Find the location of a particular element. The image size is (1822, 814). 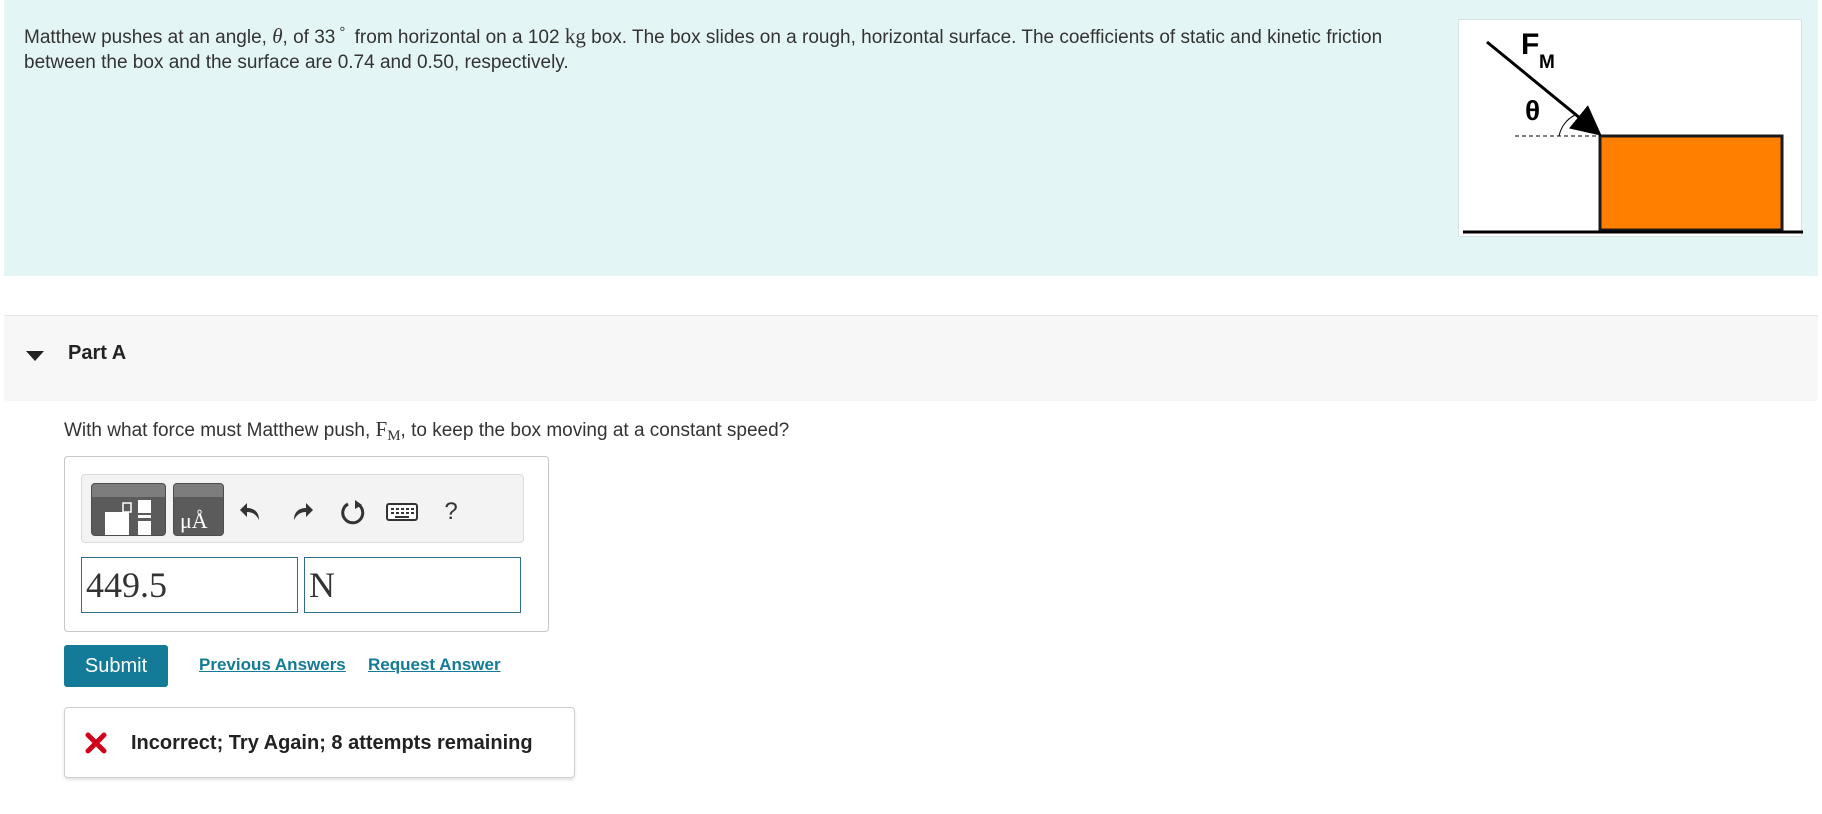

problem-figure: F M θ is located at coordinates (1630, 128).